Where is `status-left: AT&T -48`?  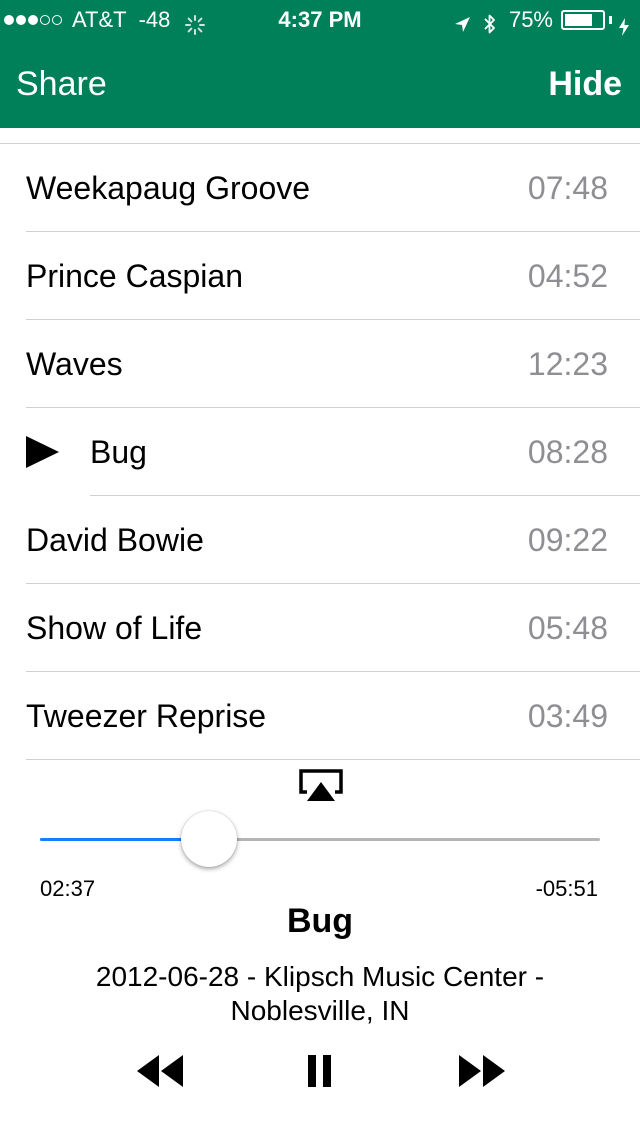 status-left: AT&T -48 is located at coordinates (103, 20).